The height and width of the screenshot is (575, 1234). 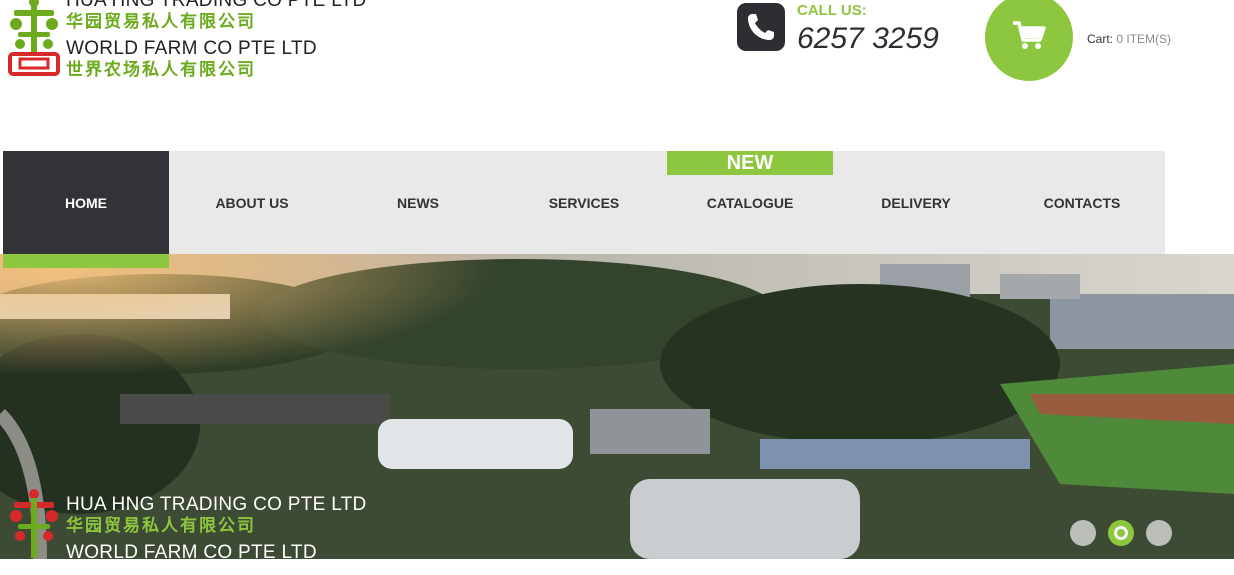 What do you see at coordinates (161, 22) in the screenshot?
I see `company-name-cn-1: 华园贸易私人有限公司` at bounding box center [161, 22].